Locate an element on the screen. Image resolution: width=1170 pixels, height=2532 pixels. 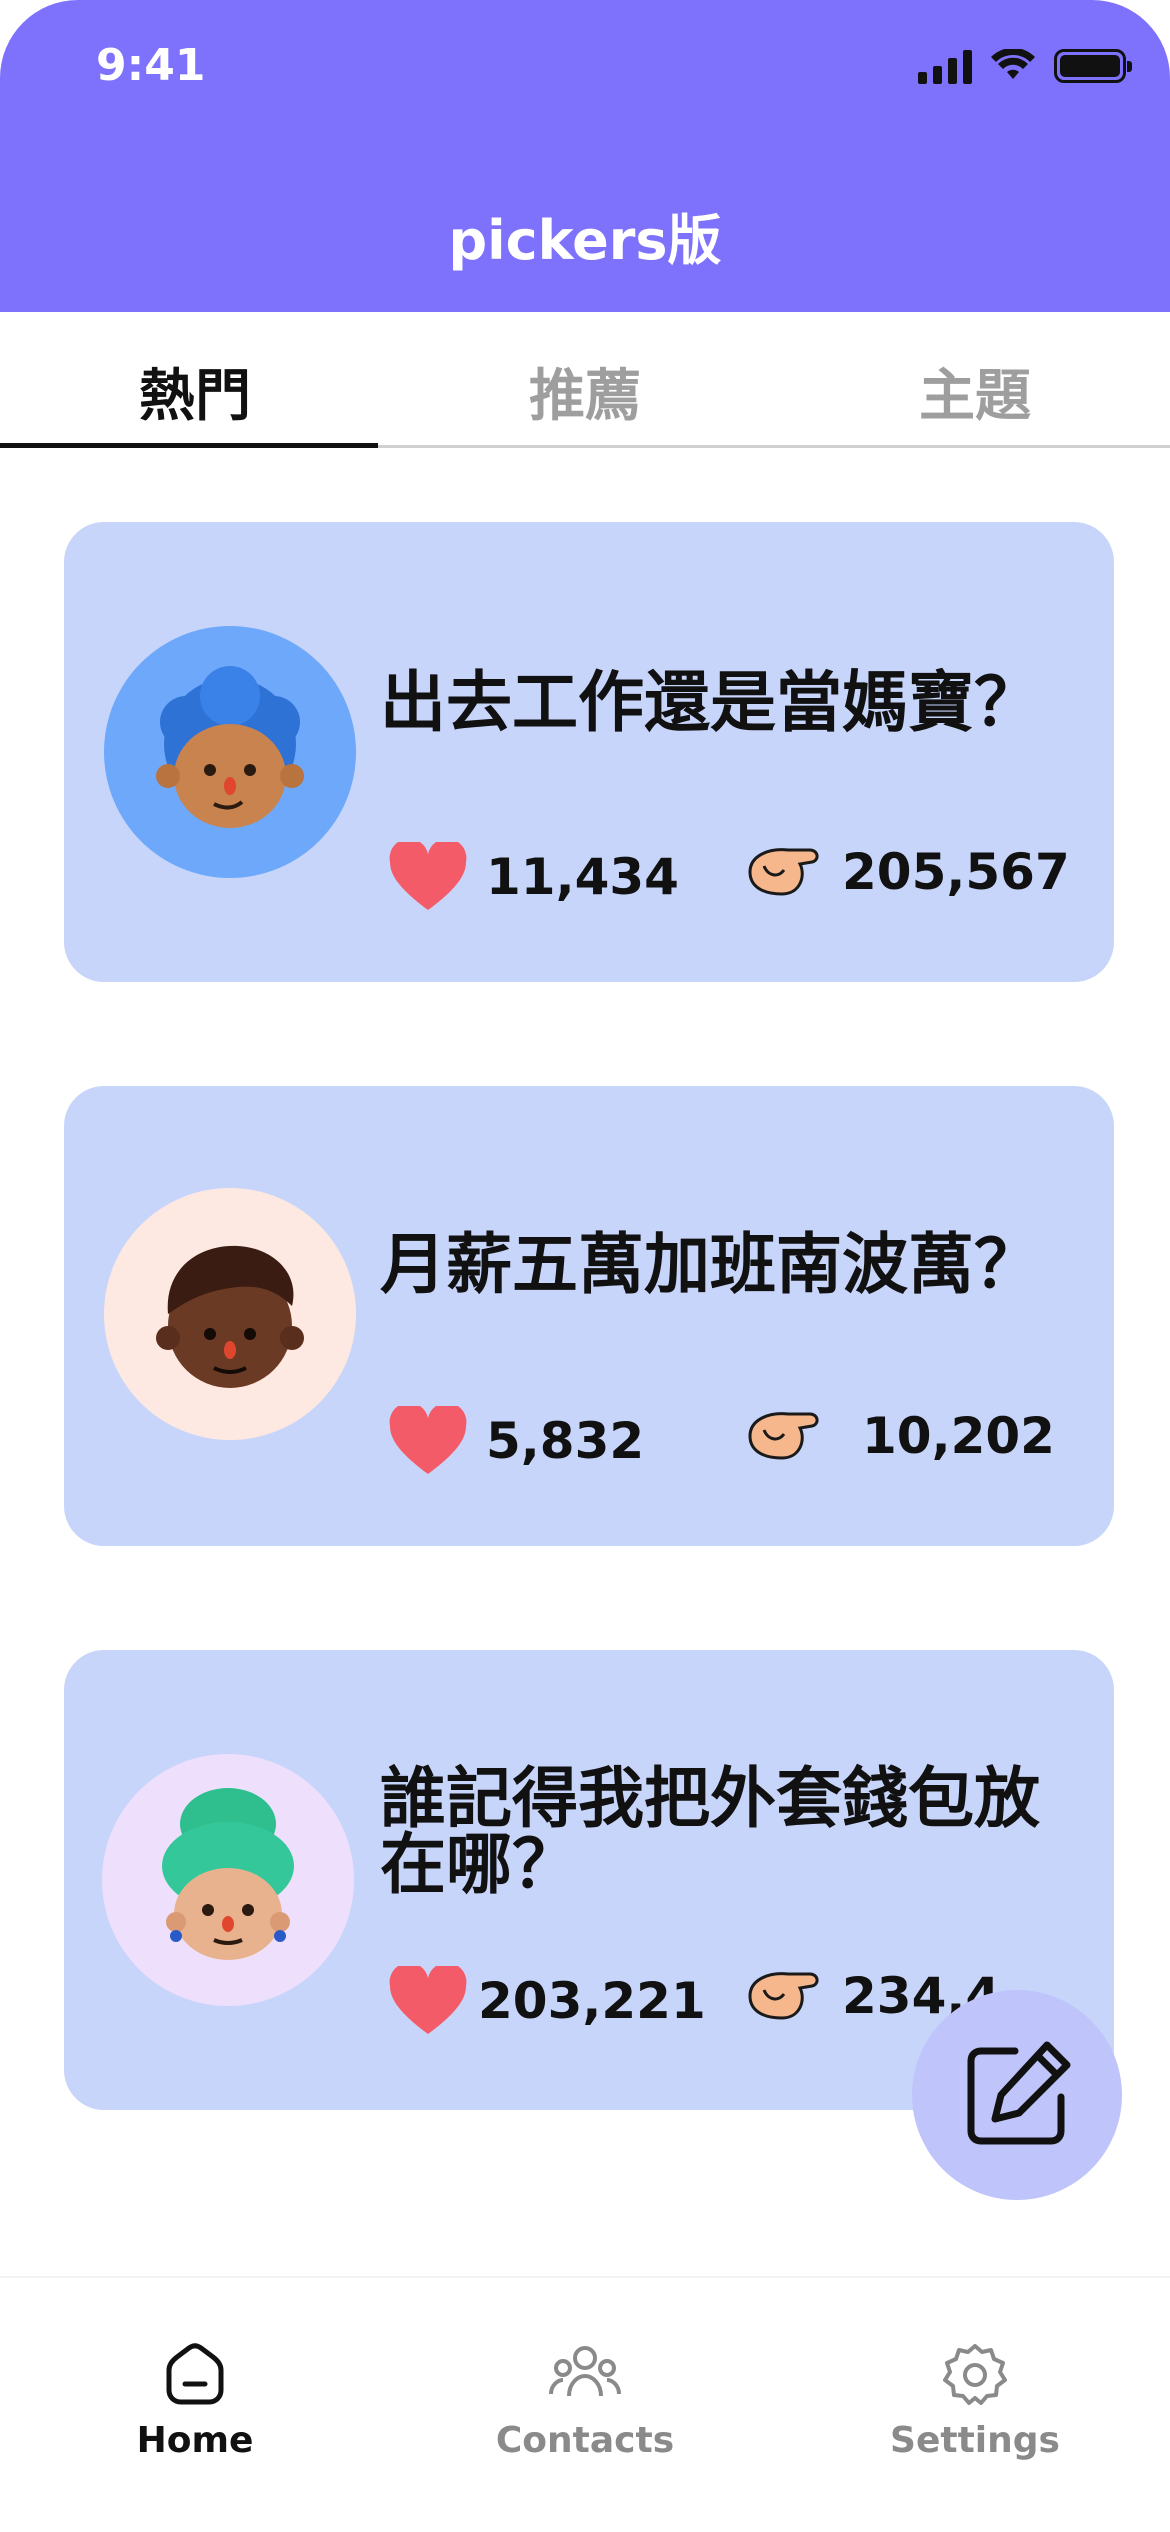
pick-count: 10,202 is located at coordinates (958, 1436).